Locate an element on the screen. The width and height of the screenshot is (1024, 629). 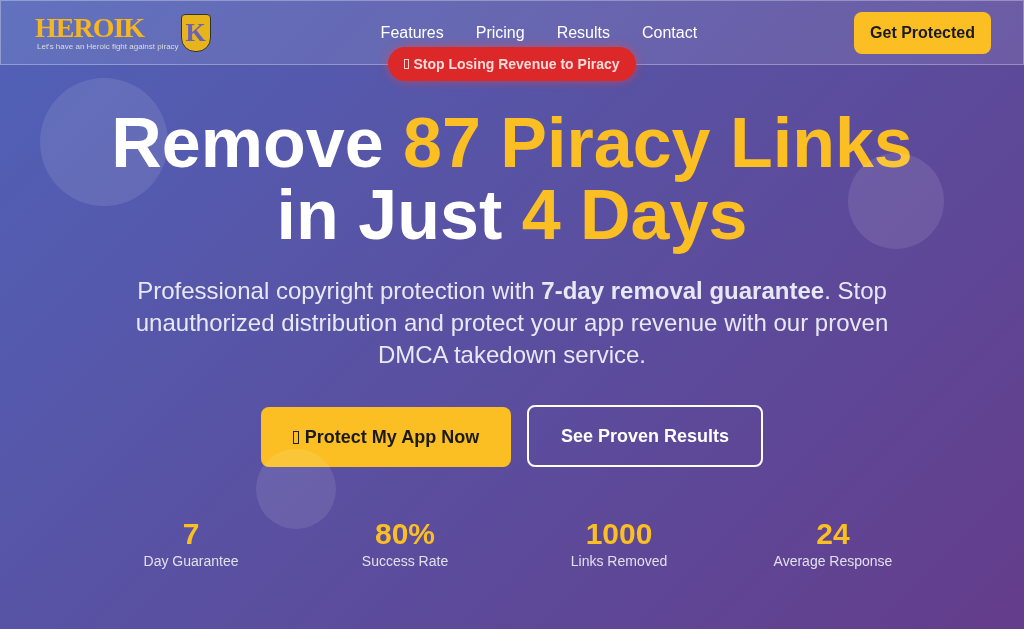
subtitle: Professional copyright protection with 7-day removal guarantee. Stop unauthorized distribution and protect your app revenue with our proven DMCA takedown service. is located at coordinates (512, 323).